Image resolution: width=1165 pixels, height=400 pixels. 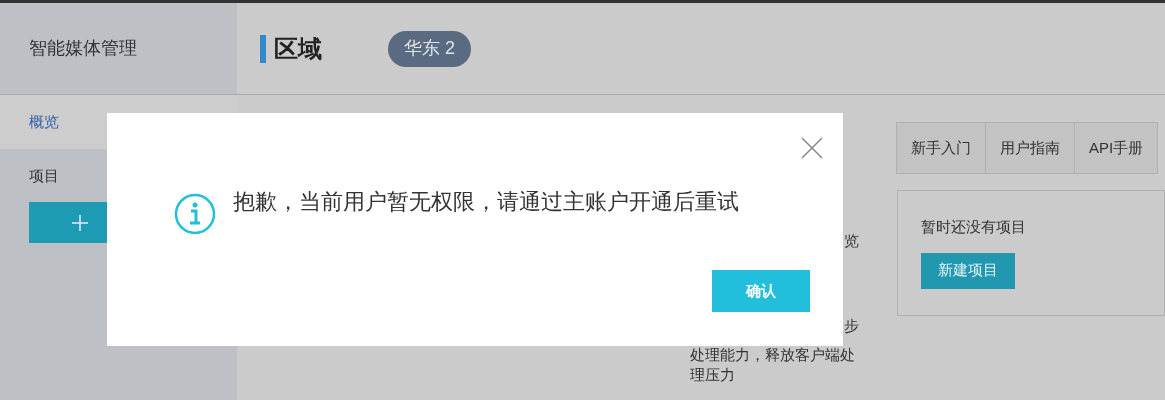 What do you see at coordinates (486, 202) in the screenshot?
I see `dialog-message: 抱歉，当前用户暂无权限，请通过主账户开通后重试` at bounding box center [486, 202].